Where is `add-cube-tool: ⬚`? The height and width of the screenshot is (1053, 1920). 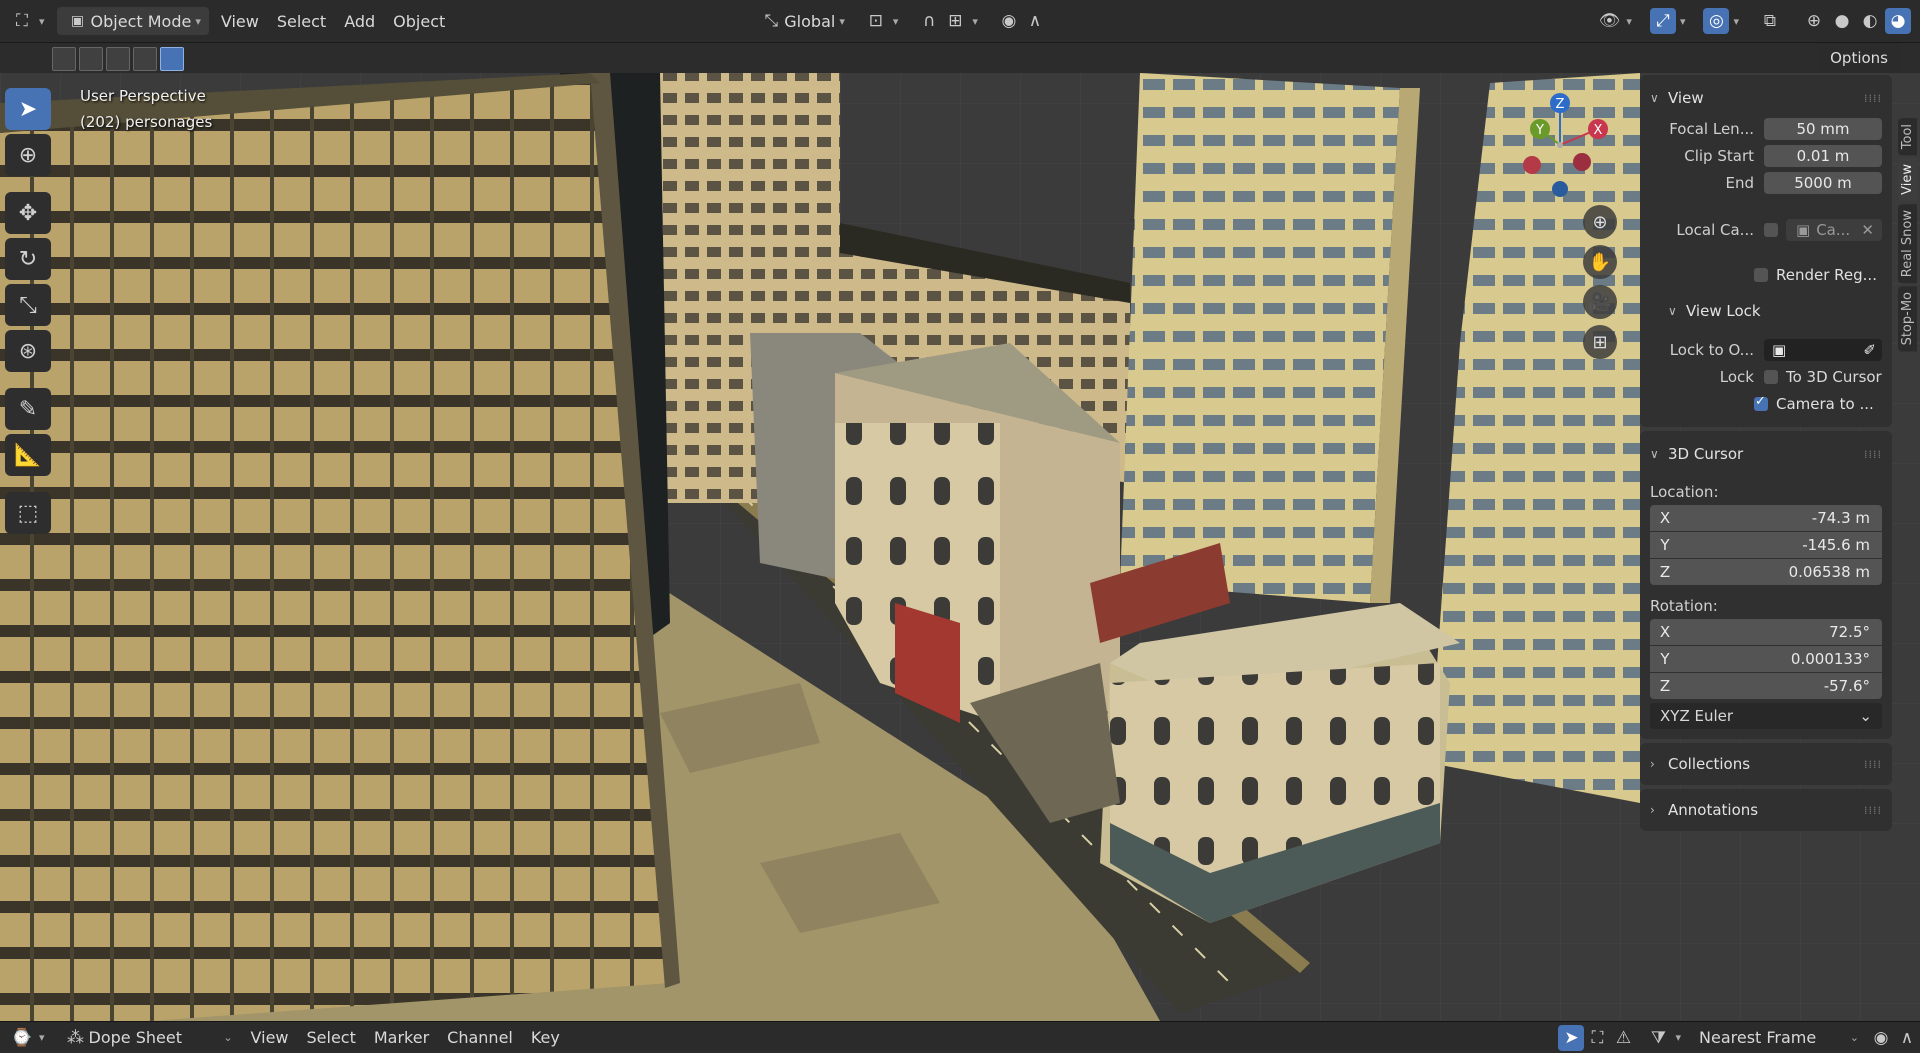 add-cube-tool: ⬚ is located at coordinates (28, 513).